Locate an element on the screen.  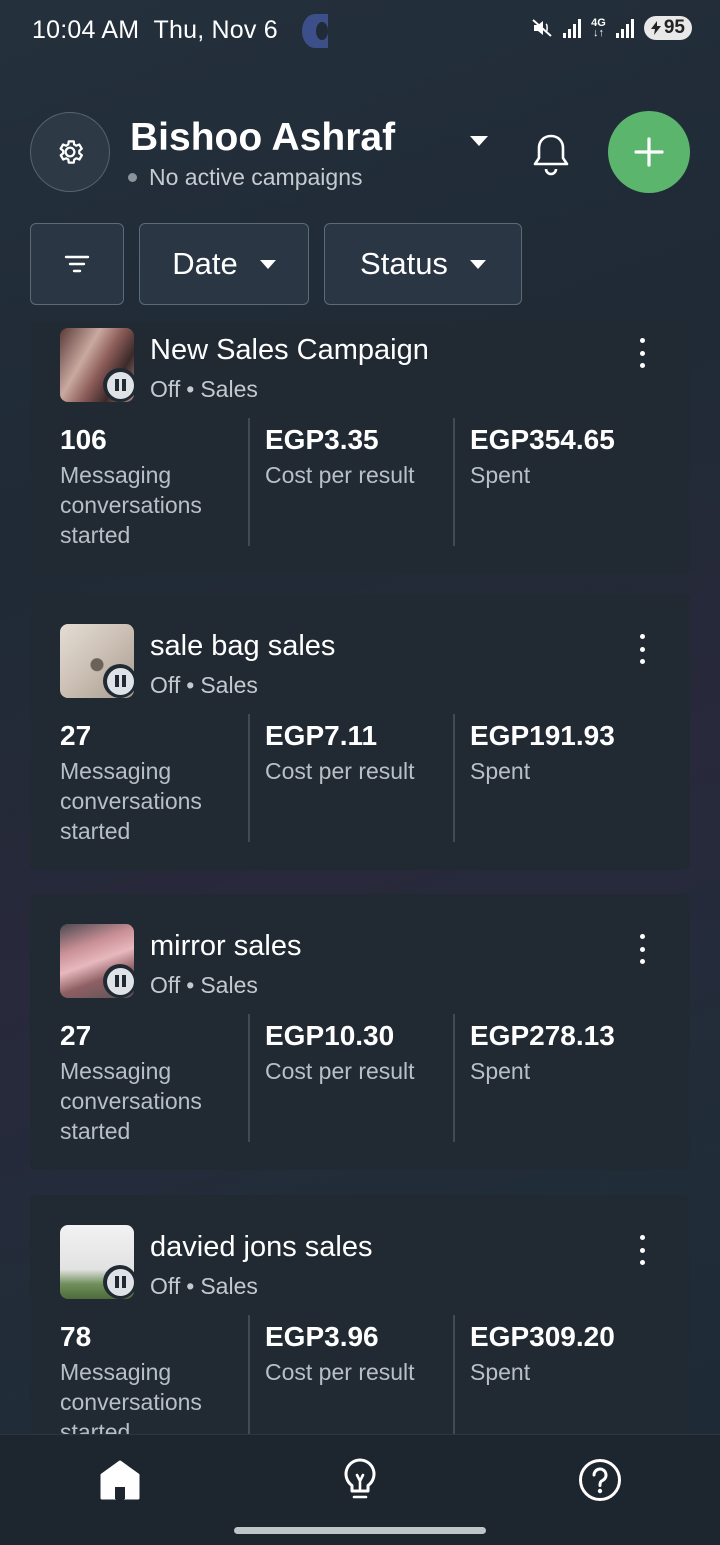
spent-metric: EGP309.20 Spent is located at coordinates (565, 1354).